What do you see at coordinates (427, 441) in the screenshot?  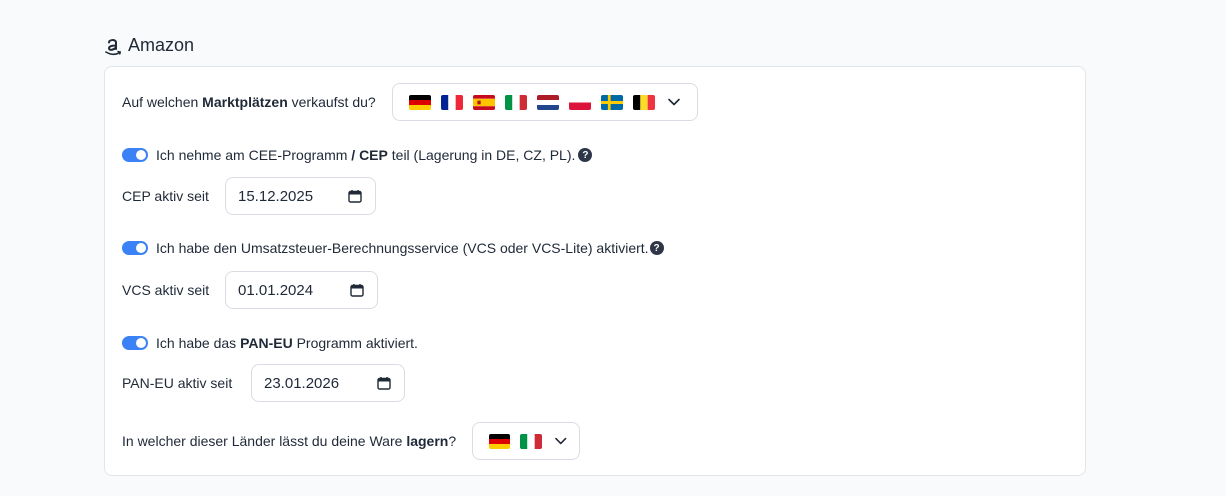 I see `storage-question-bold: lagern` at bounding box center [427, 441].